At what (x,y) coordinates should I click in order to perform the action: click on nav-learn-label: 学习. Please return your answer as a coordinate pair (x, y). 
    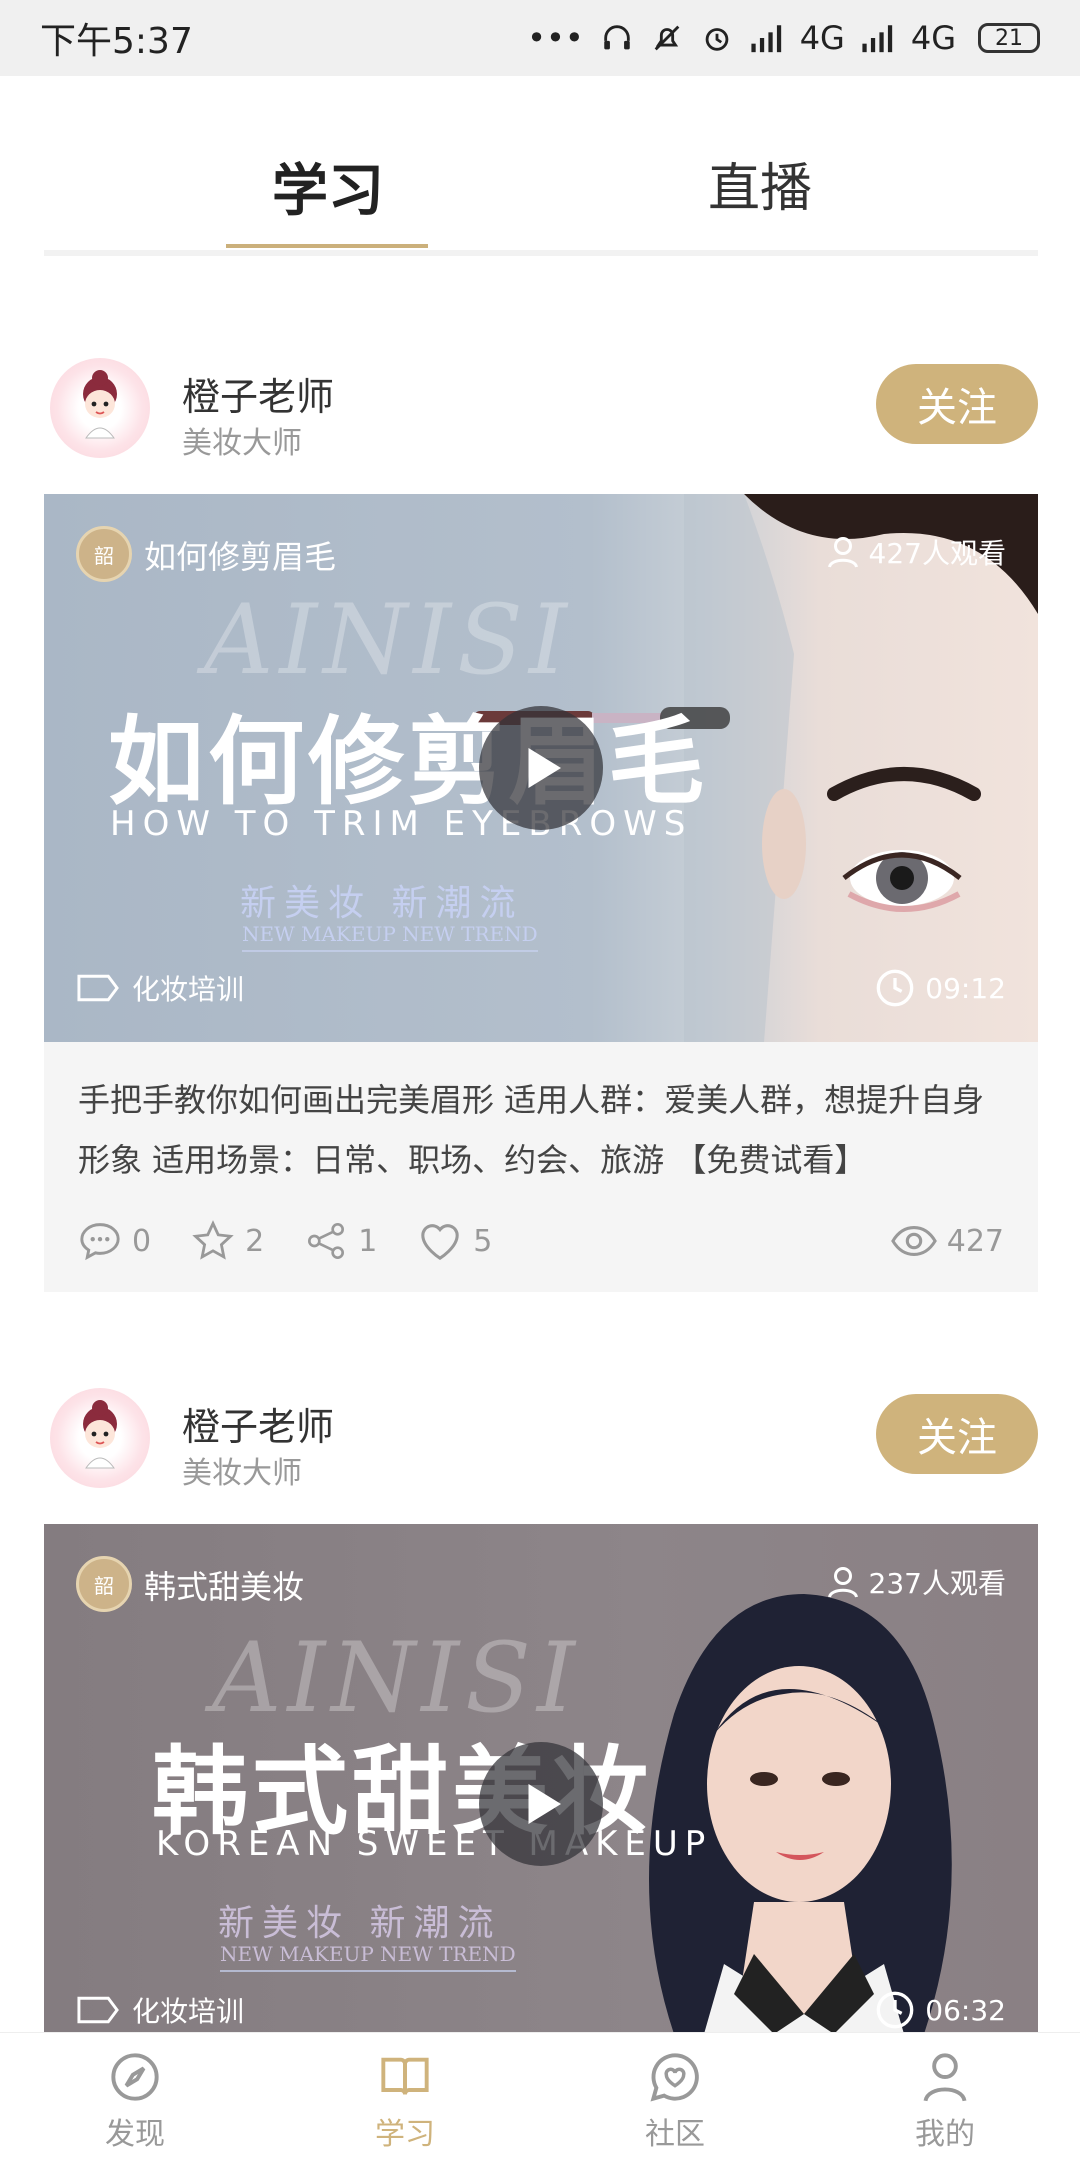
    Looking at the image, I should click on (405, 2134).